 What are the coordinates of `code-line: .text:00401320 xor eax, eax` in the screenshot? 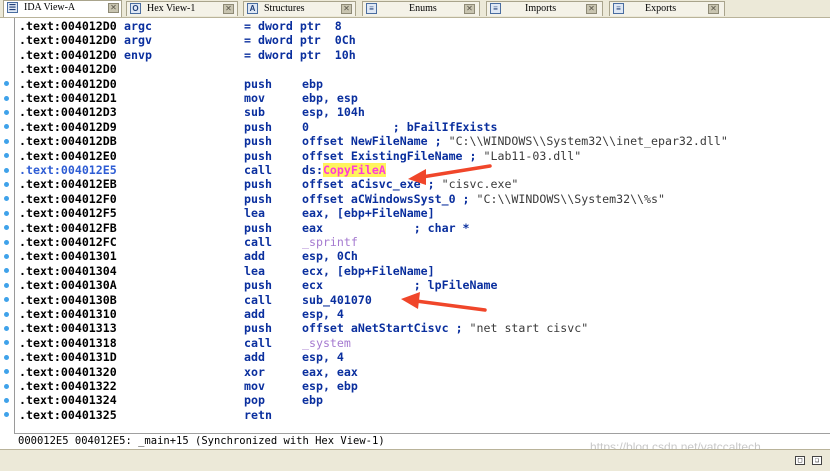 It's located at (419, 372).